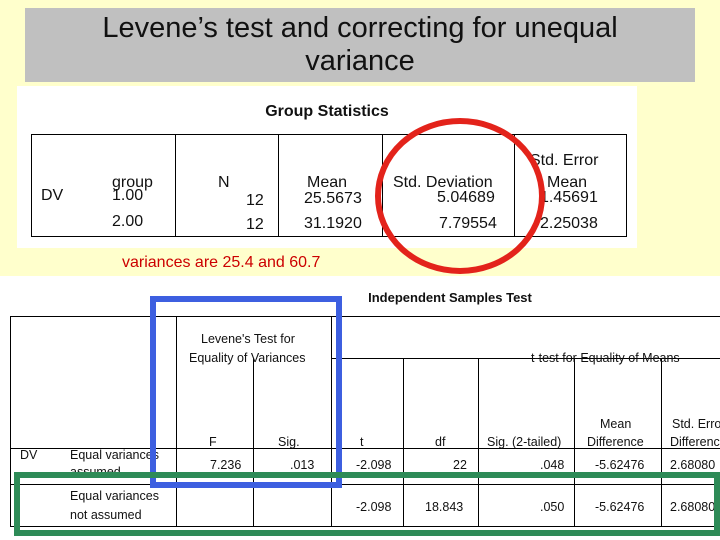 The image size is (720, 540). I want to click on table-cell-sd: 5.04689, so click(466, 197).